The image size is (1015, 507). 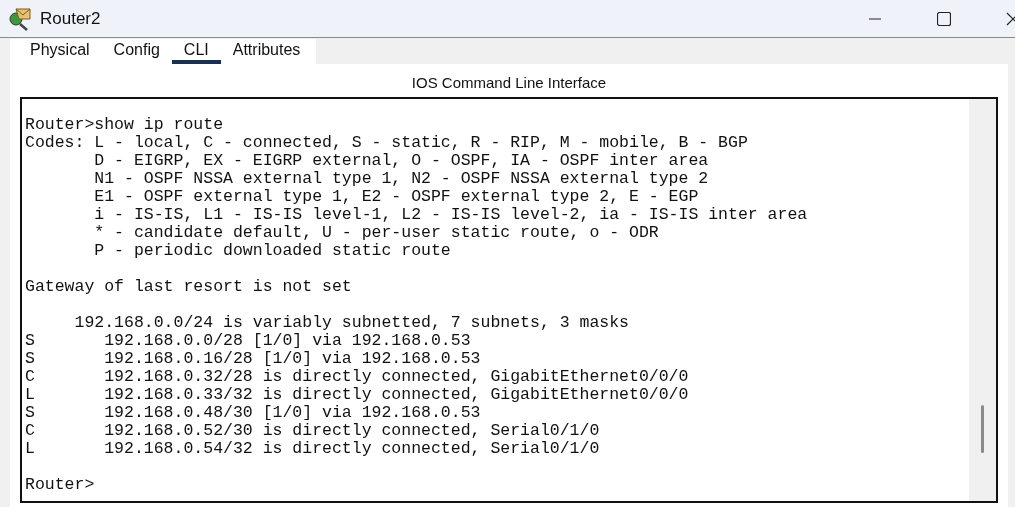 What do you see at coordinates (401, 179) in the screenshot?
I see `terminal-line: N1 - OSPF NSSA external type 1, N2 - OSPF NSSA external type 2` at bounding box center [401, 179].